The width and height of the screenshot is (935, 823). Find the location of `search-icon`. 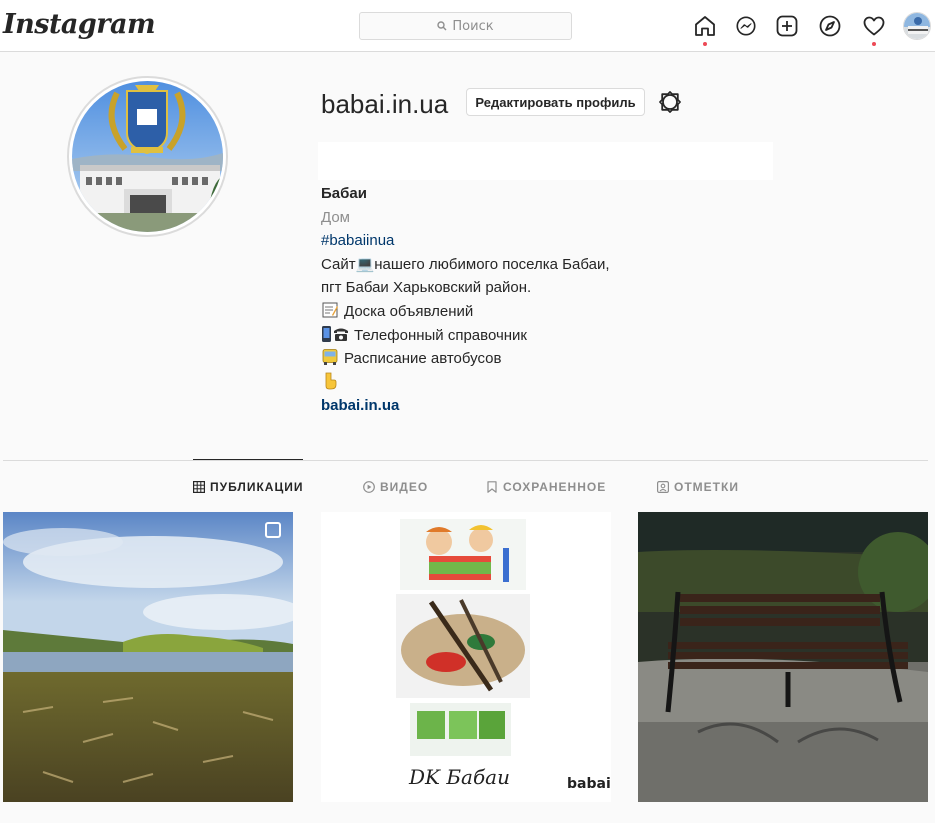

search-icon is located at coordinates (442, 26).